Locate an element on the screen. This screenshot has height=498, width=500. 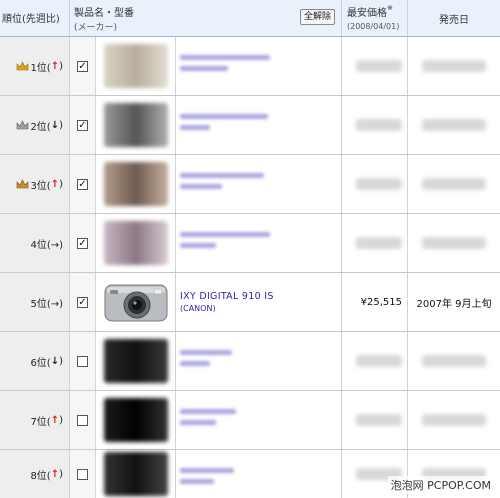
rank-text: 5位(→) is located at coordinates (46, 304).